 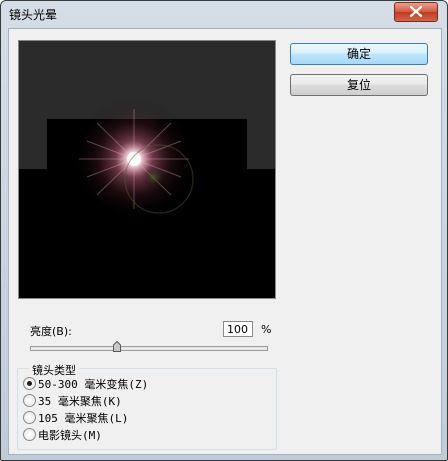 What do you see at coordinates (224, 14) in the screenshot?
I see `title-bar: 镜头光晕` at bounding box center [224, 14].